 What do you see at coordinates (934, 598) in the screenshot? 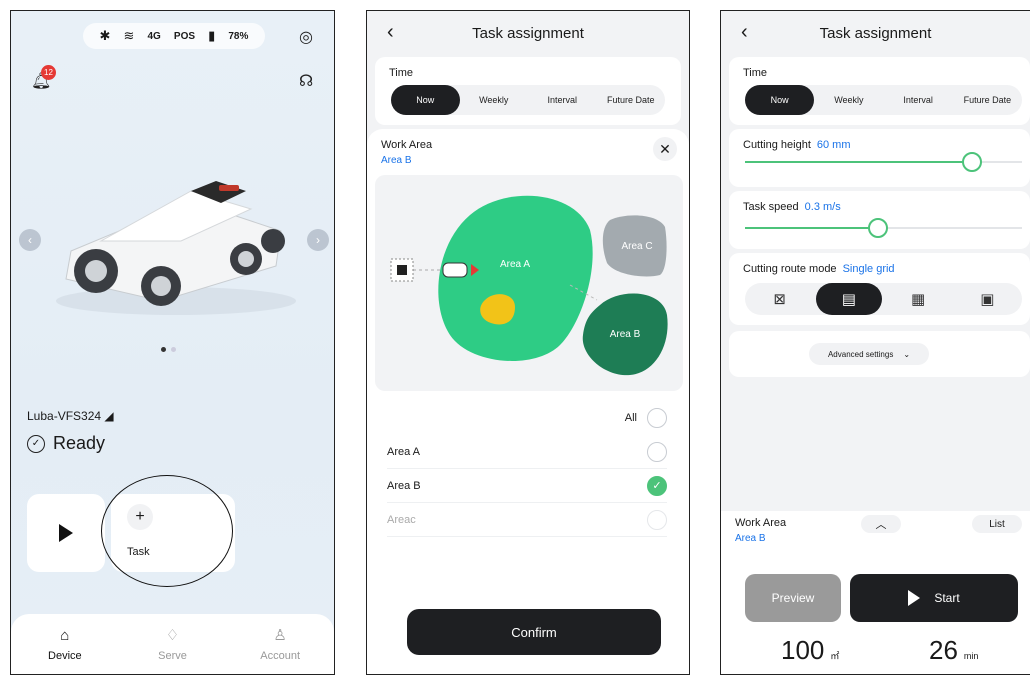
I see `start-button: Start` at bounding box center [934, 598].